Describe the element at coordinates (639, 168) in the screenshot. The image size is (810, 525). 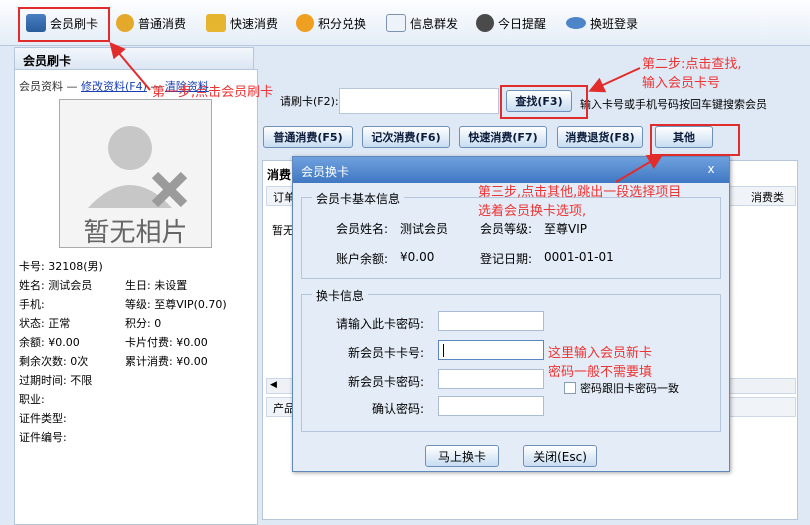
I see `step3-arrow` at that location.